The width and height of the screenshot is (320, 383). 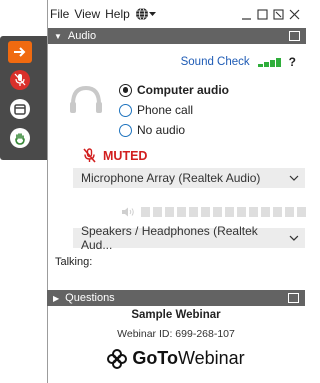 I want to click on option-computer-audio: Computer audio, so click(x=174, y=90).